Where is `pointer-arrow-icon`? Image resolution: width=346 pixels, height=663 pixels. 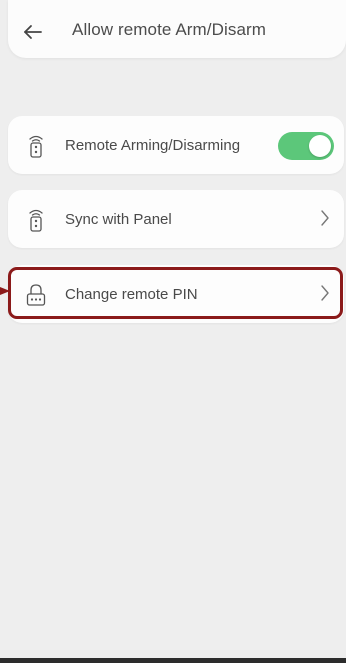
pointer-arrow-icon is located at coordinates (5, 291).